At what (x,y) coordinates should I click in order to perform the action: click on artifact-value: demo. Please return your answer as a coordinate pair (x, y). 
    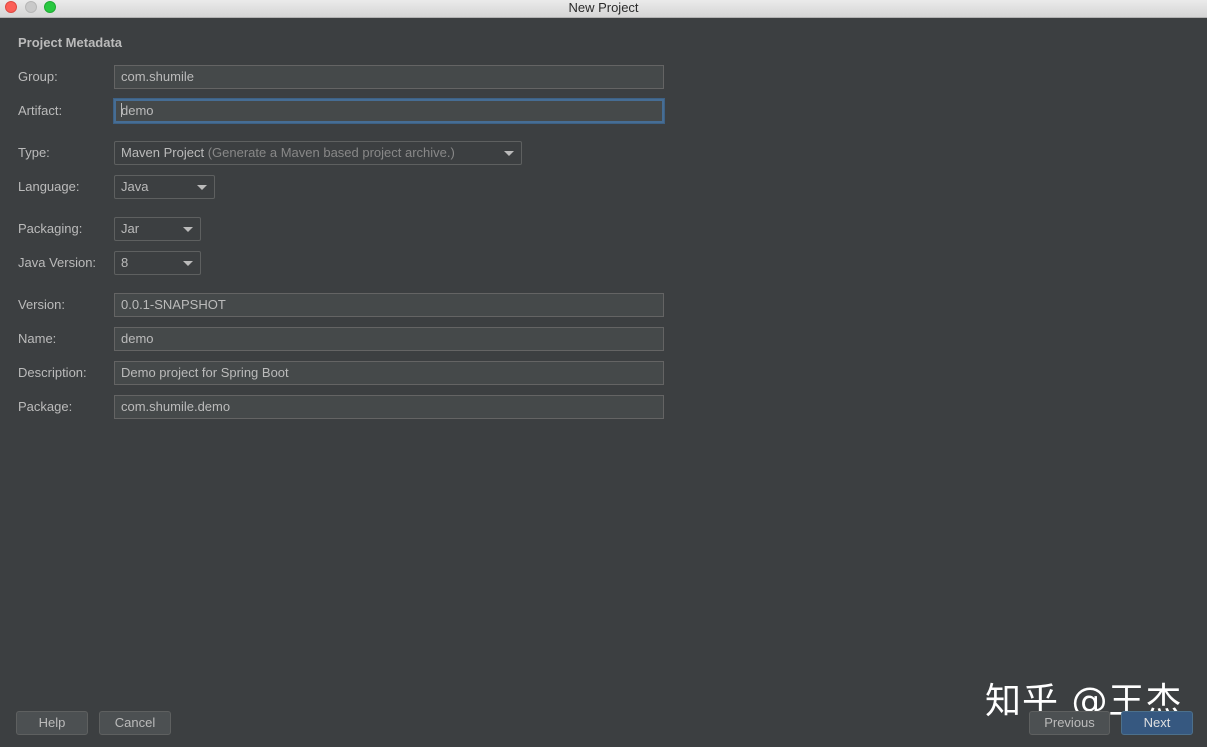
    Looking at the image, I should click on (137, 110).